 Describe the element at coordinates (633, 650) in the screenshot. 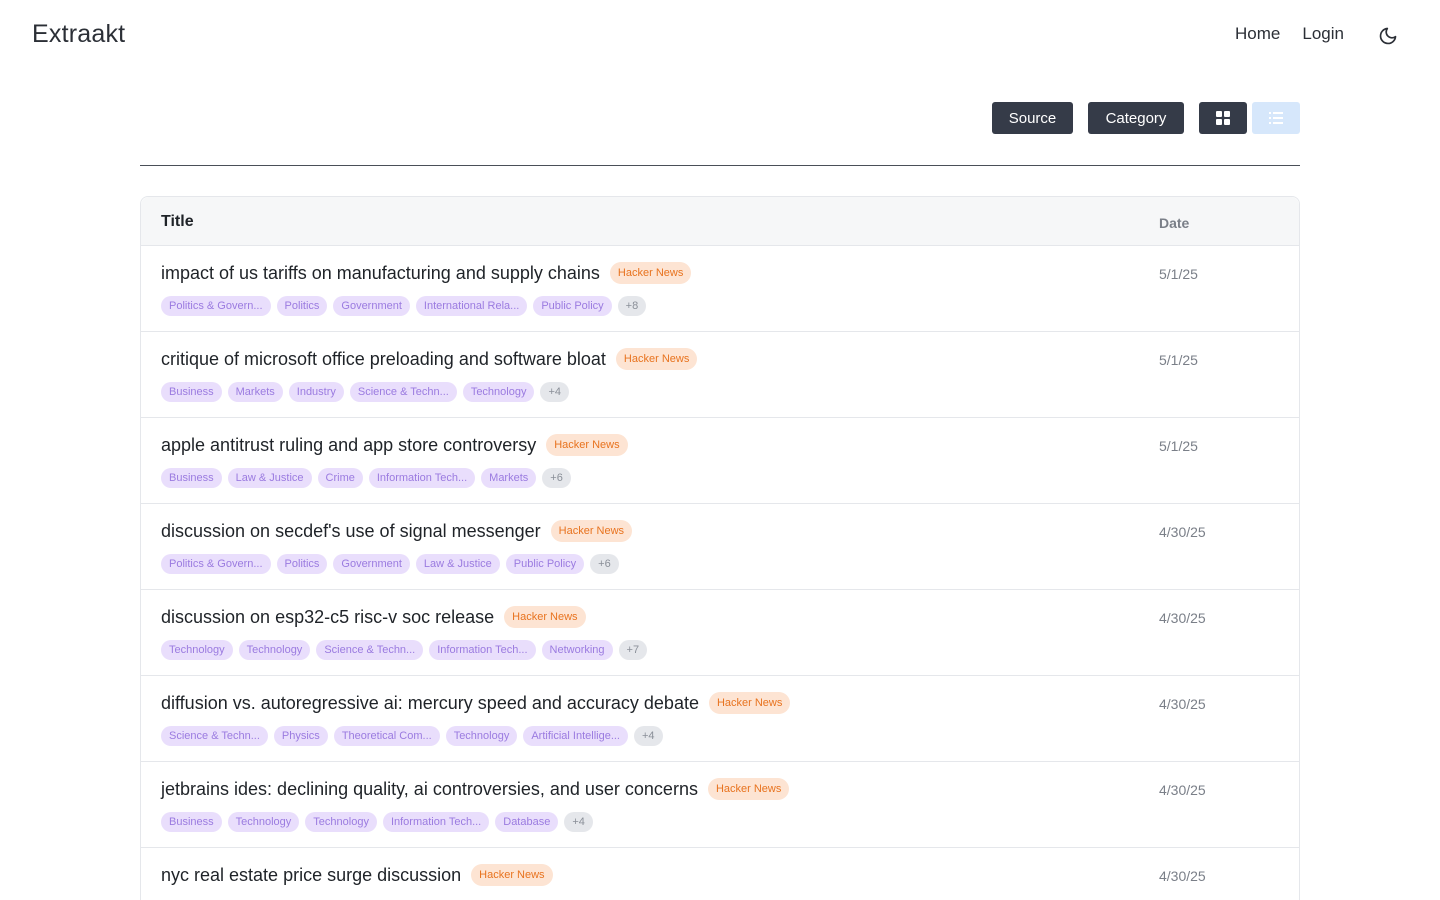

I see `more-tags-badge: +7` at that location.